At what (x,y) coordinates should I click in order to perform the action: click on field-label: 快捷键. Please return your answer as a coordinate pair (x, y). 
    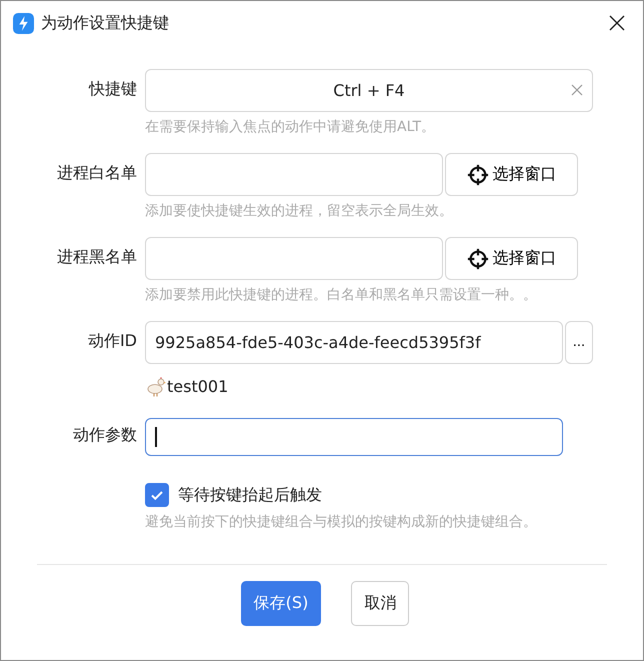
    Looking at the image, I should click on (112, 89).